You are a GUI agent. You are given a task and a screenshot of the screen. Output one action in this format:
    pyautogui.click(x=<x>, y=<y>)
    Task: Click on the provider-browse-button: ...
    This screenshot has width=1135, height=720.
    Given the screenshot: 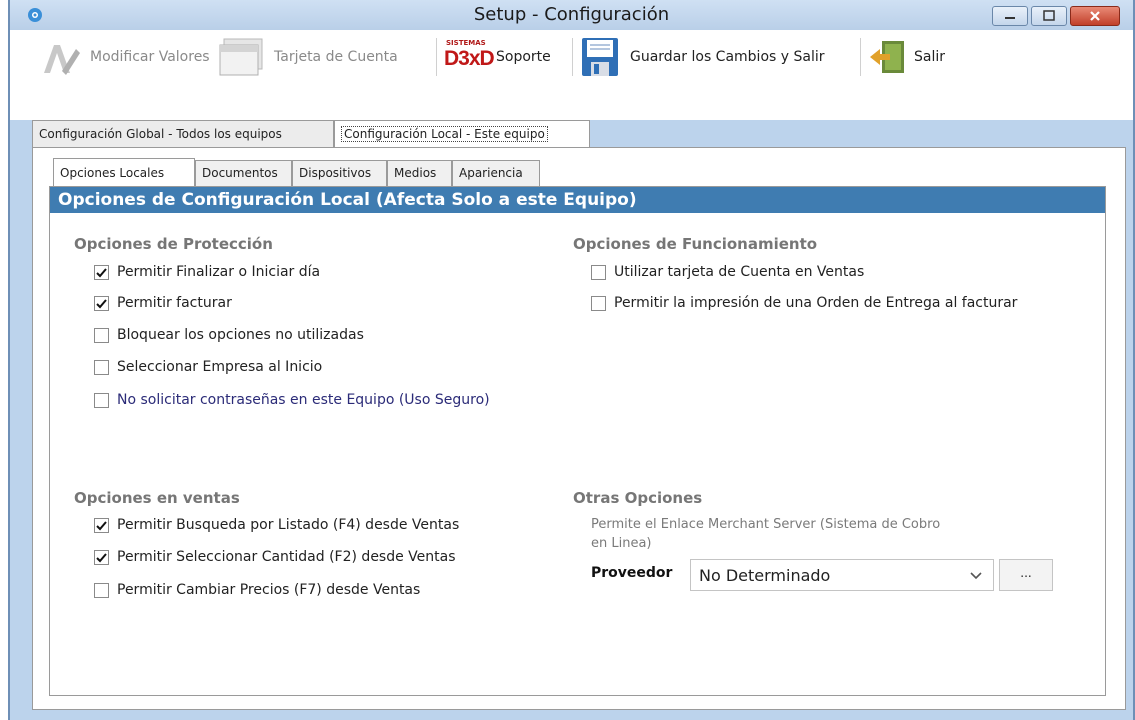 What is the action you would take?
    pyautogui.click(x=1026, y=575)
    